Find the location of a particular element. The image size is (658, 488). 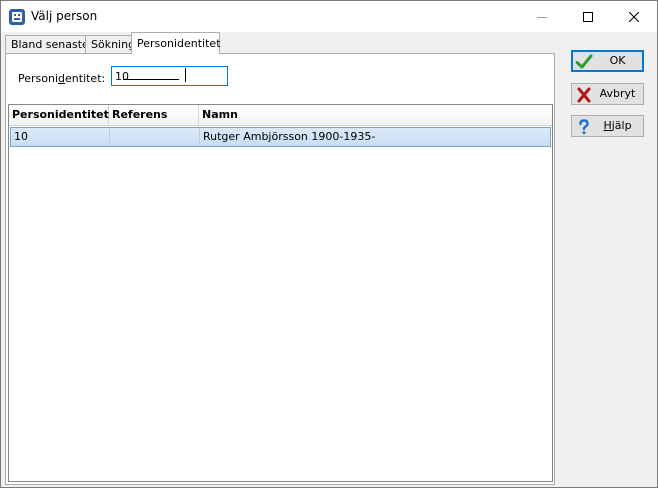

pid-label: Personidentitet: is located at coordinates (61, 78).